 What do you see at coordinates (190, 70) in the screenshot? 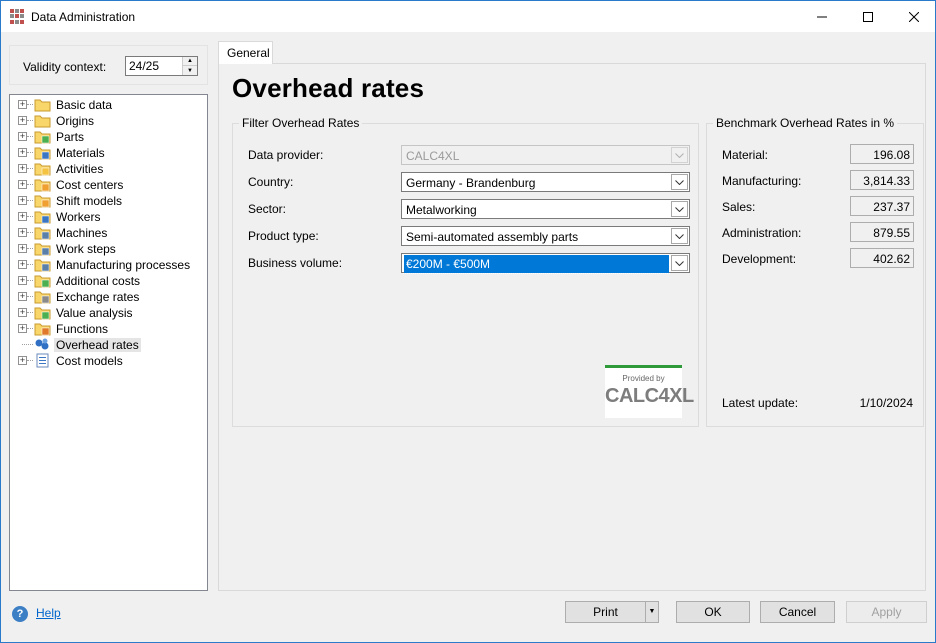
I see `spin-down-icon: ▼` at bounding box center [190, 70].